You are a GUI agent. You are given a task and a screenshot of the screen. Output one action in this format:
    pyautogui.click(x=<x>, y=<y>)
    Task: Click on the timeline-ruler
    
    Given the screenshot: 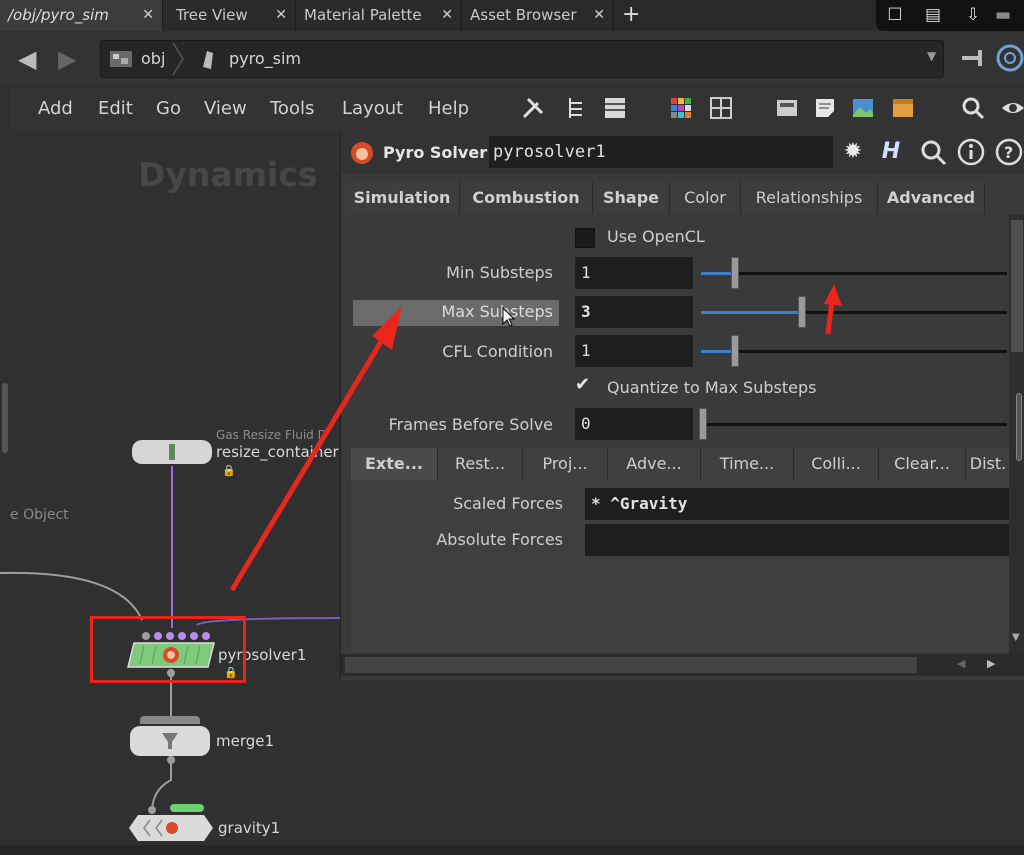 What is the action you would take?
    pyautogui.click(x=512, y=850)
    